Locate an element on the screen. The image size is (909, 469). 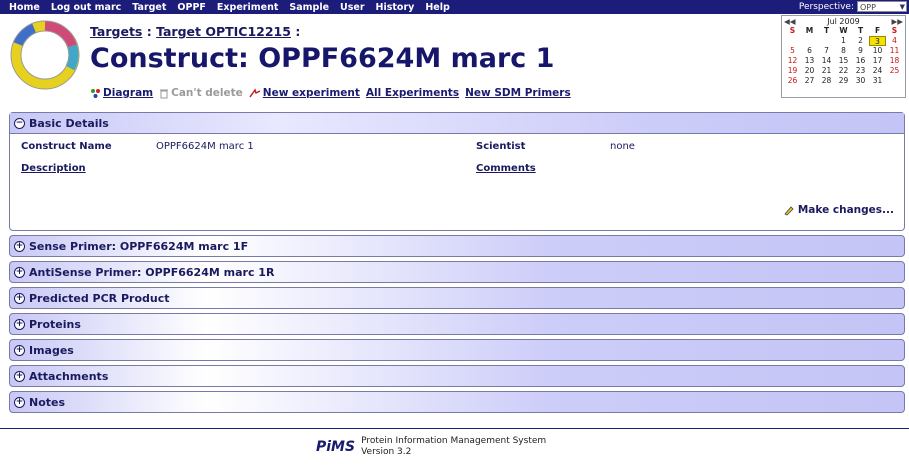
diagram-link: Diagram is located at coordinates (121, 93).